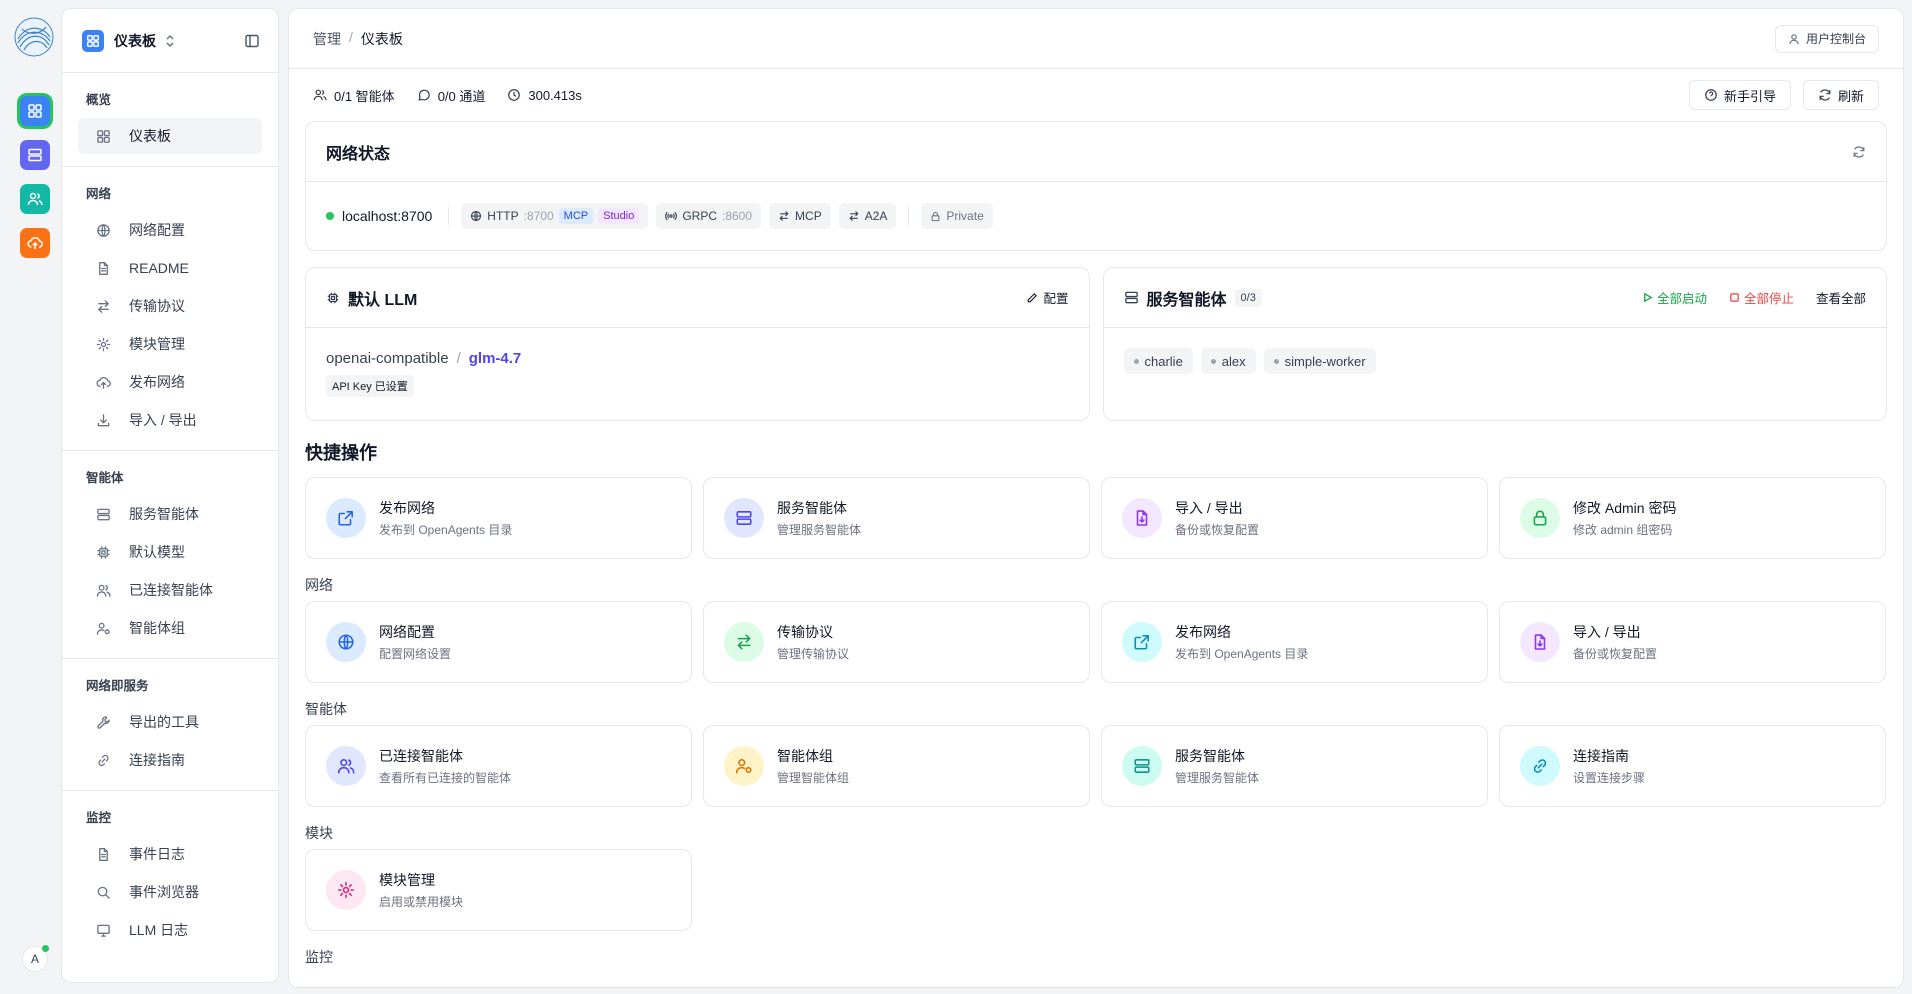 This screenshot has width=1912, height=994. What do you see at coordinates (135, 41) in the screenshot?
I see `sidebar-title: 仪表板` at bounding box center [135, 41].